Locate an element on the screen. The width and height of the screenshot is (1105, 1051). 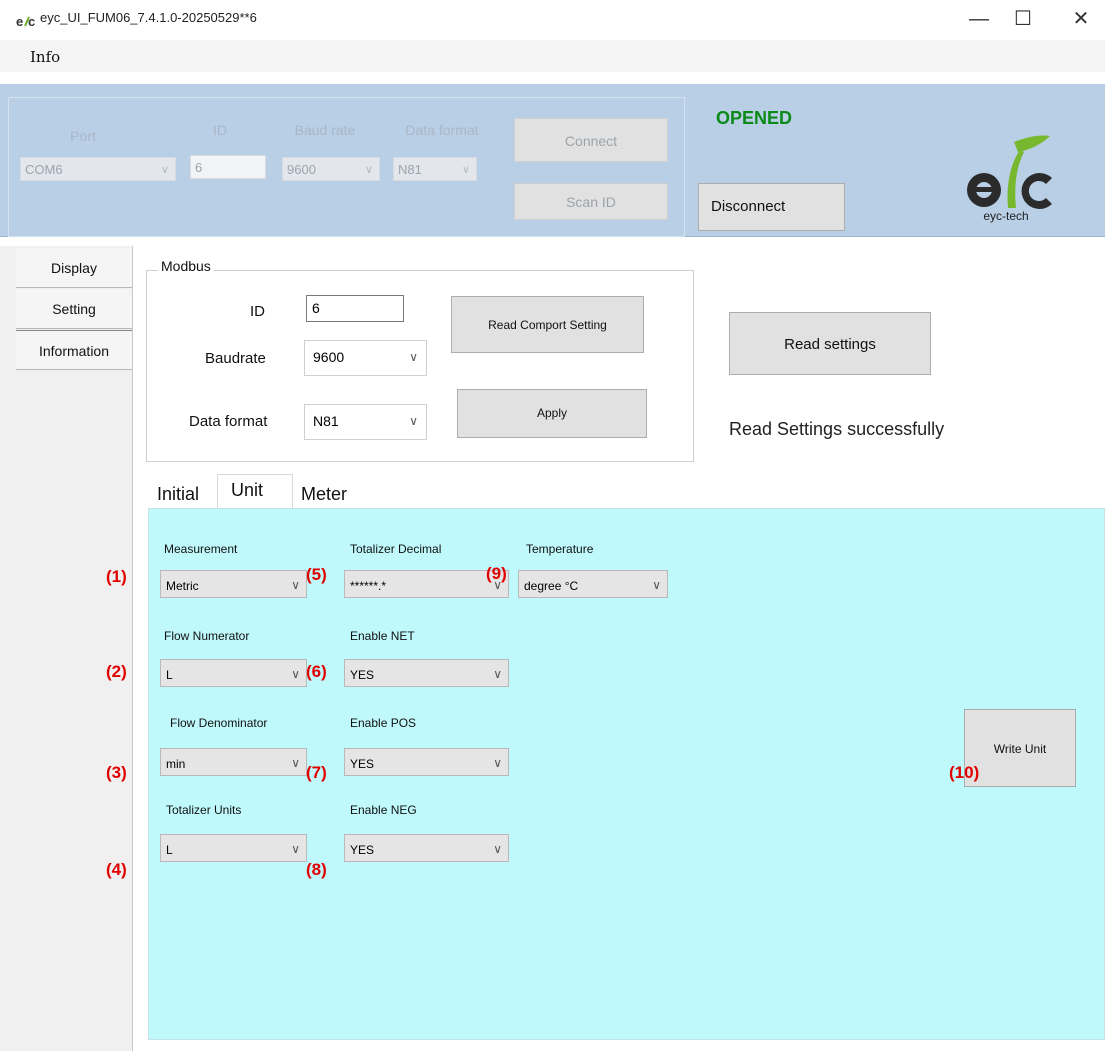
totalizer-units-value: L is located at coordinates (169, 850).